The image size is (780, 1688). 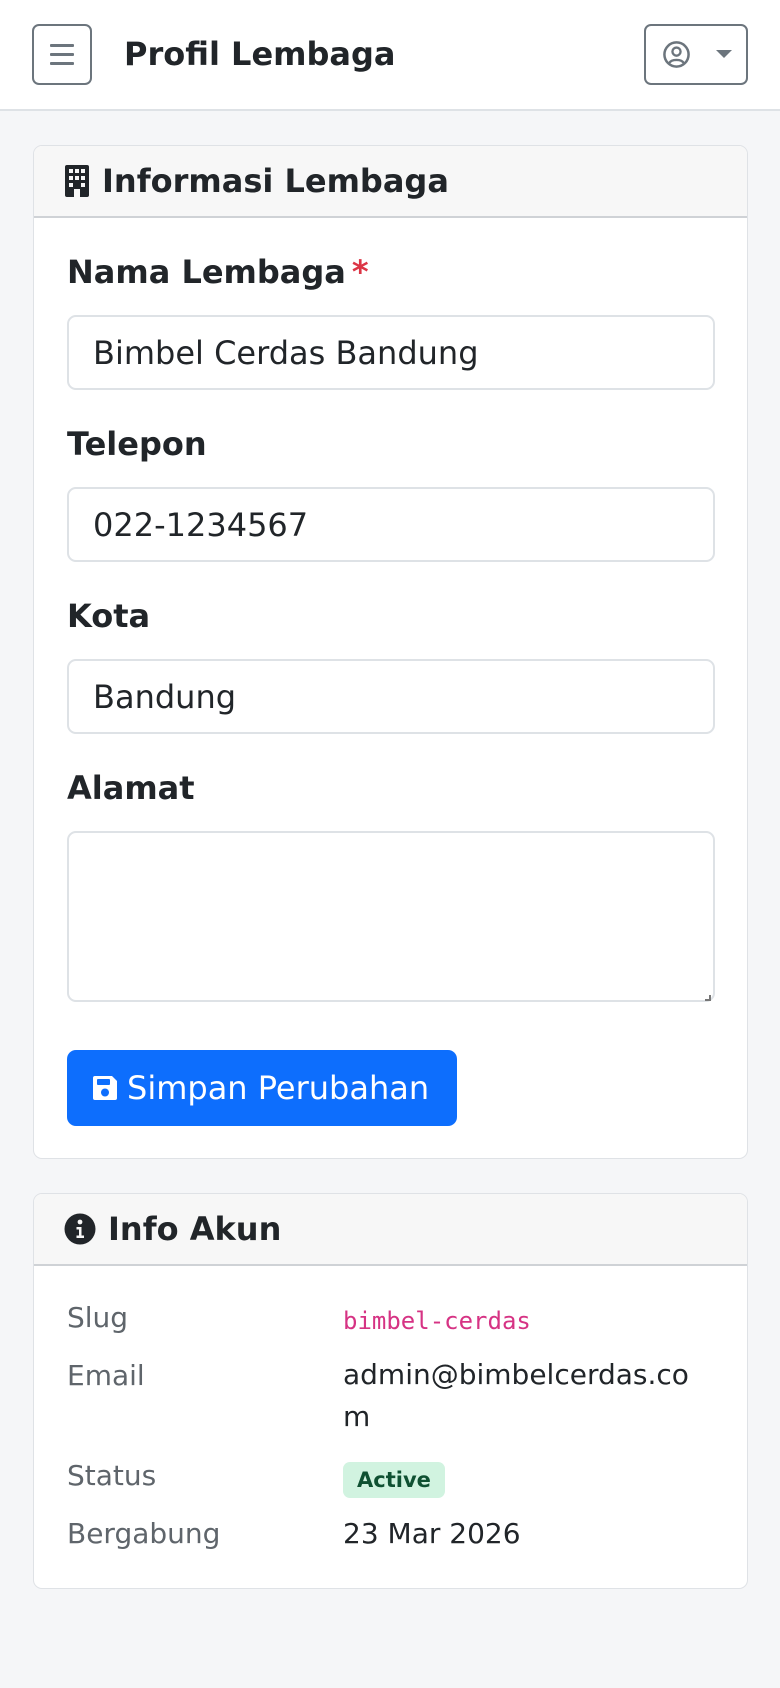 I want to click on name-label: Nama Lembaga *, so click(x=218, y=272).